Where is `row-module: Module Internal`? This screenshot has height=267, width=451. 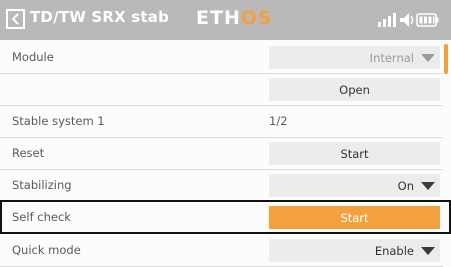 row-module: Module Internal is located at coordinates (221, 58).